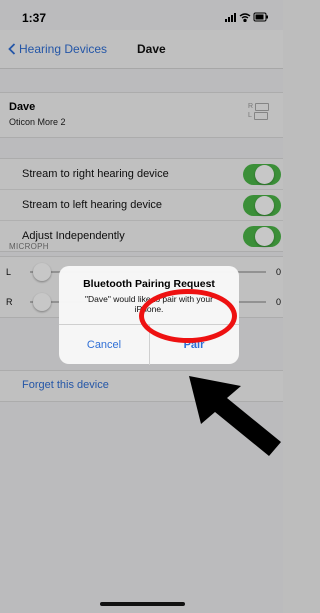 This screenshot has width=320, height=613. What do you see at coordinates (149, 284) in the screenshot?
I see `alert-title: Bluetooth Pairing Request` at bounding box center [149, 284].